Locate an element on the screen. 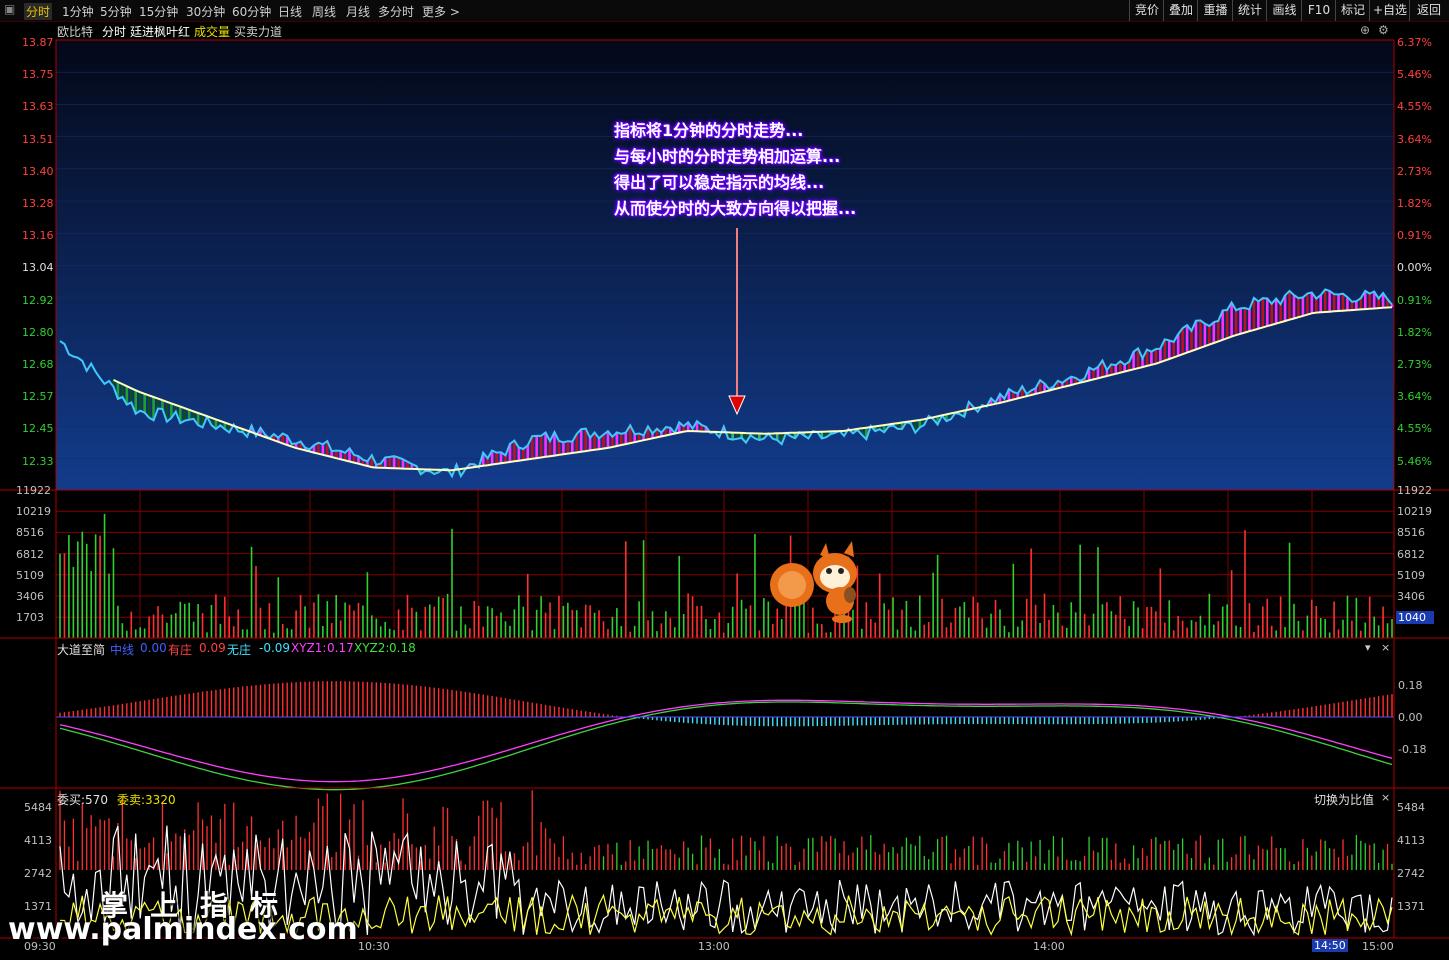 The image size is (1449, 960). dadao-zhong-label: 中线 is located at coordinates (122, 650).